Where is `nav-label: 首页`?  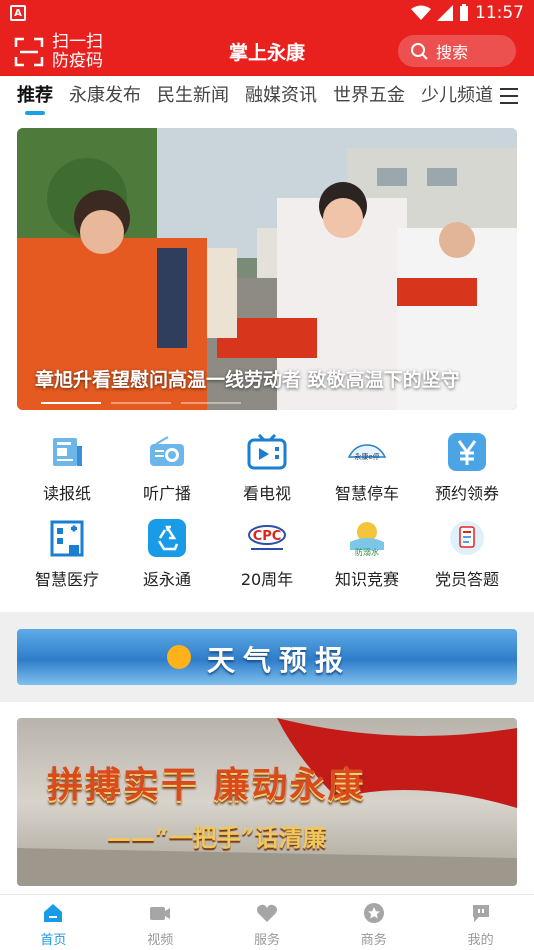
nav-label: 首页 is located at coordinates (53, 940).